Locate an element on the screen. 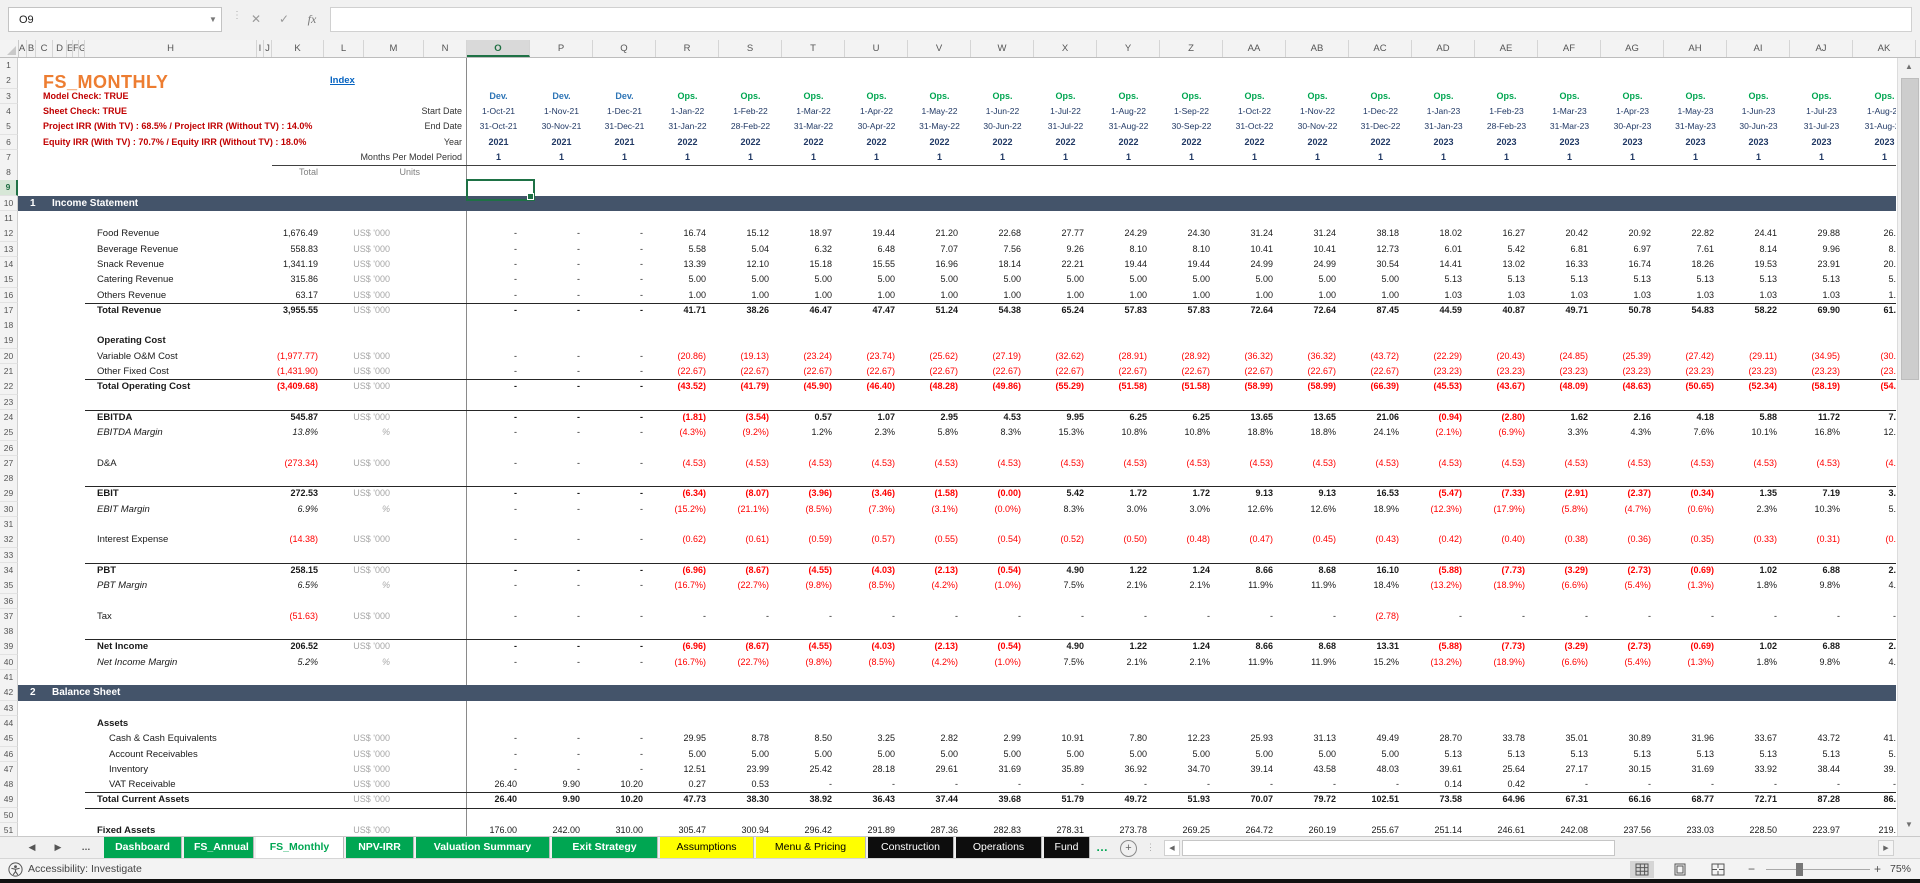  col-X-phase: Ops. is located at coordinates (1065, 96).